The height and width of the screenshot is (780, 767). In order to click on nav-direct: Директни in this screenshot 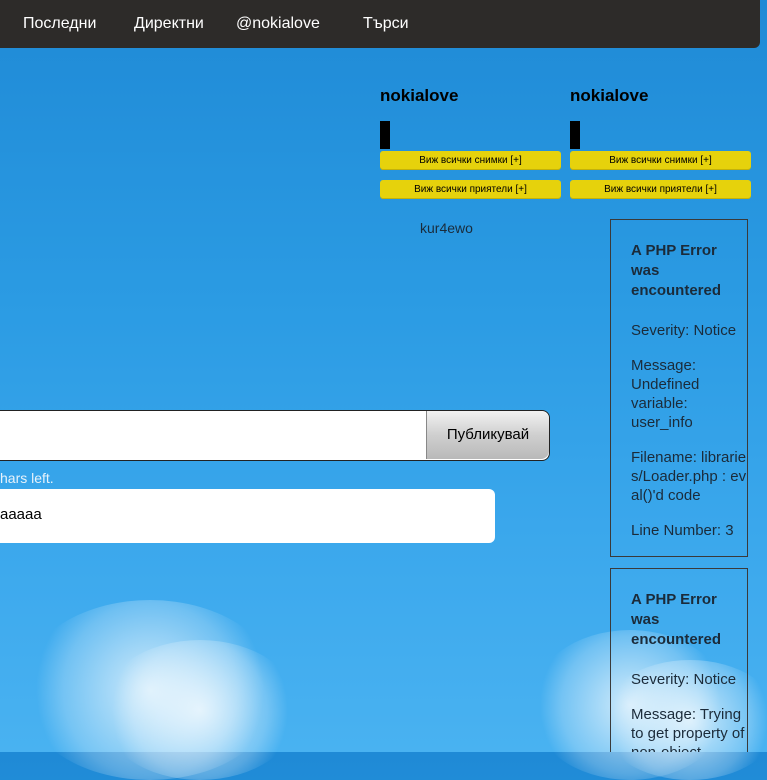, I will do `click(169, 24)`.